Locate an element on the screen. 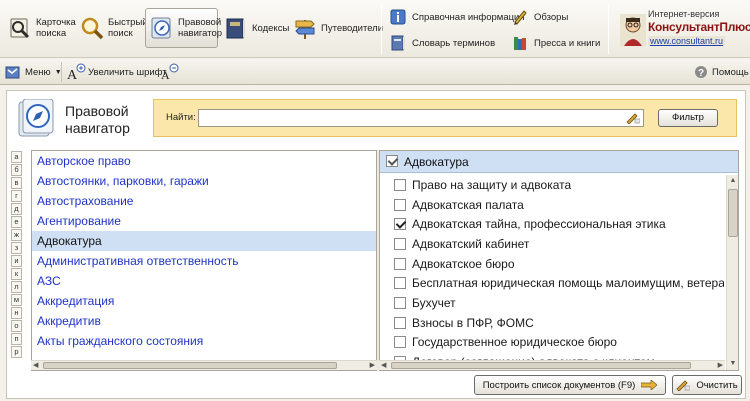  subtopic-label: Адвокатская палата is located at coordinates (468, 204).